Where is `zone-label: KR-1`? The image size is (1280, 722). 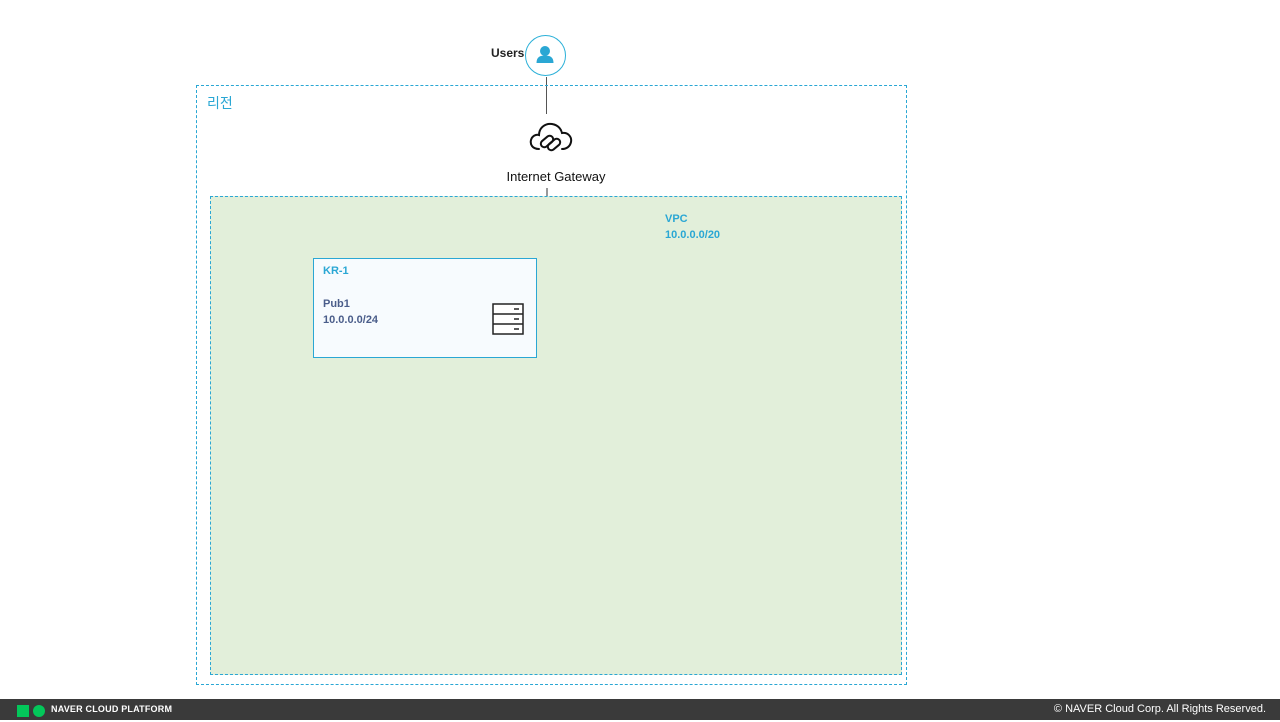 zone-label: KR-1 is located at coordinates (336, 271).